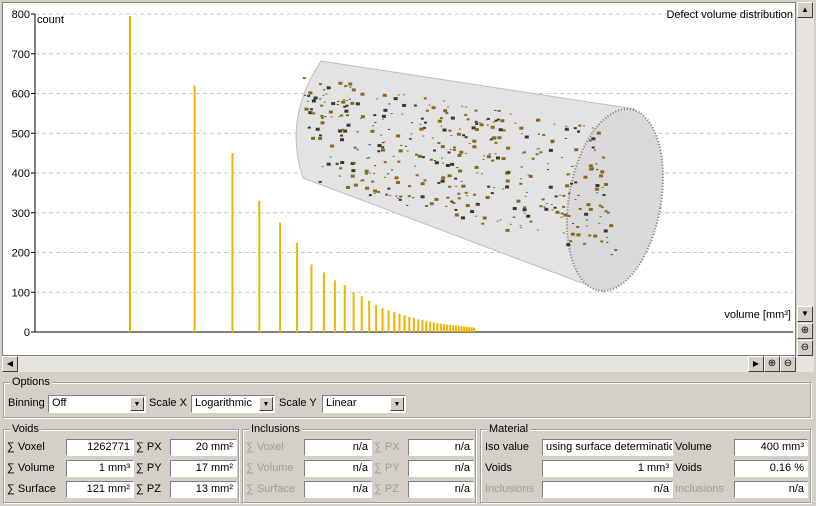  I want to click on scroll-right-button: ▶, so click(756, 364).